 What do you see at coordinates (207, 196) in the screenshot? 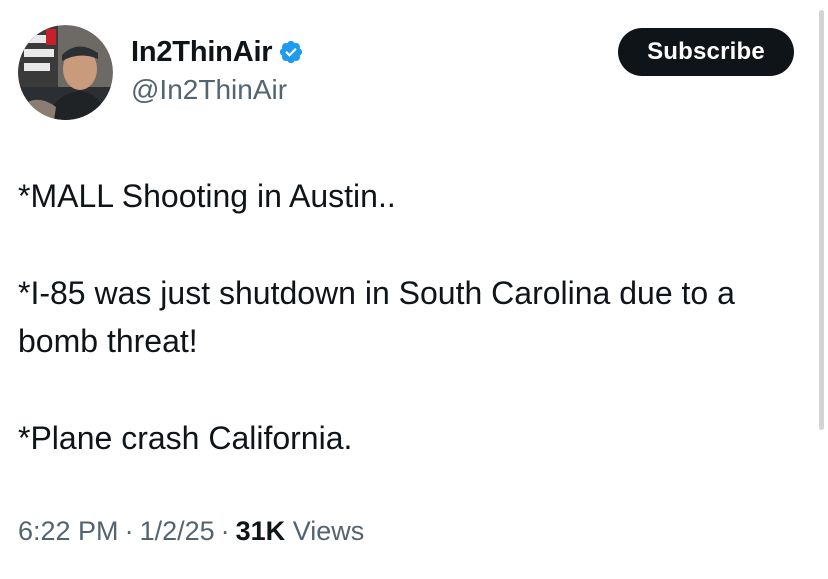
I see `tweet-line: *MALL Shooting in Austin..` at bounding box center [207, 196].